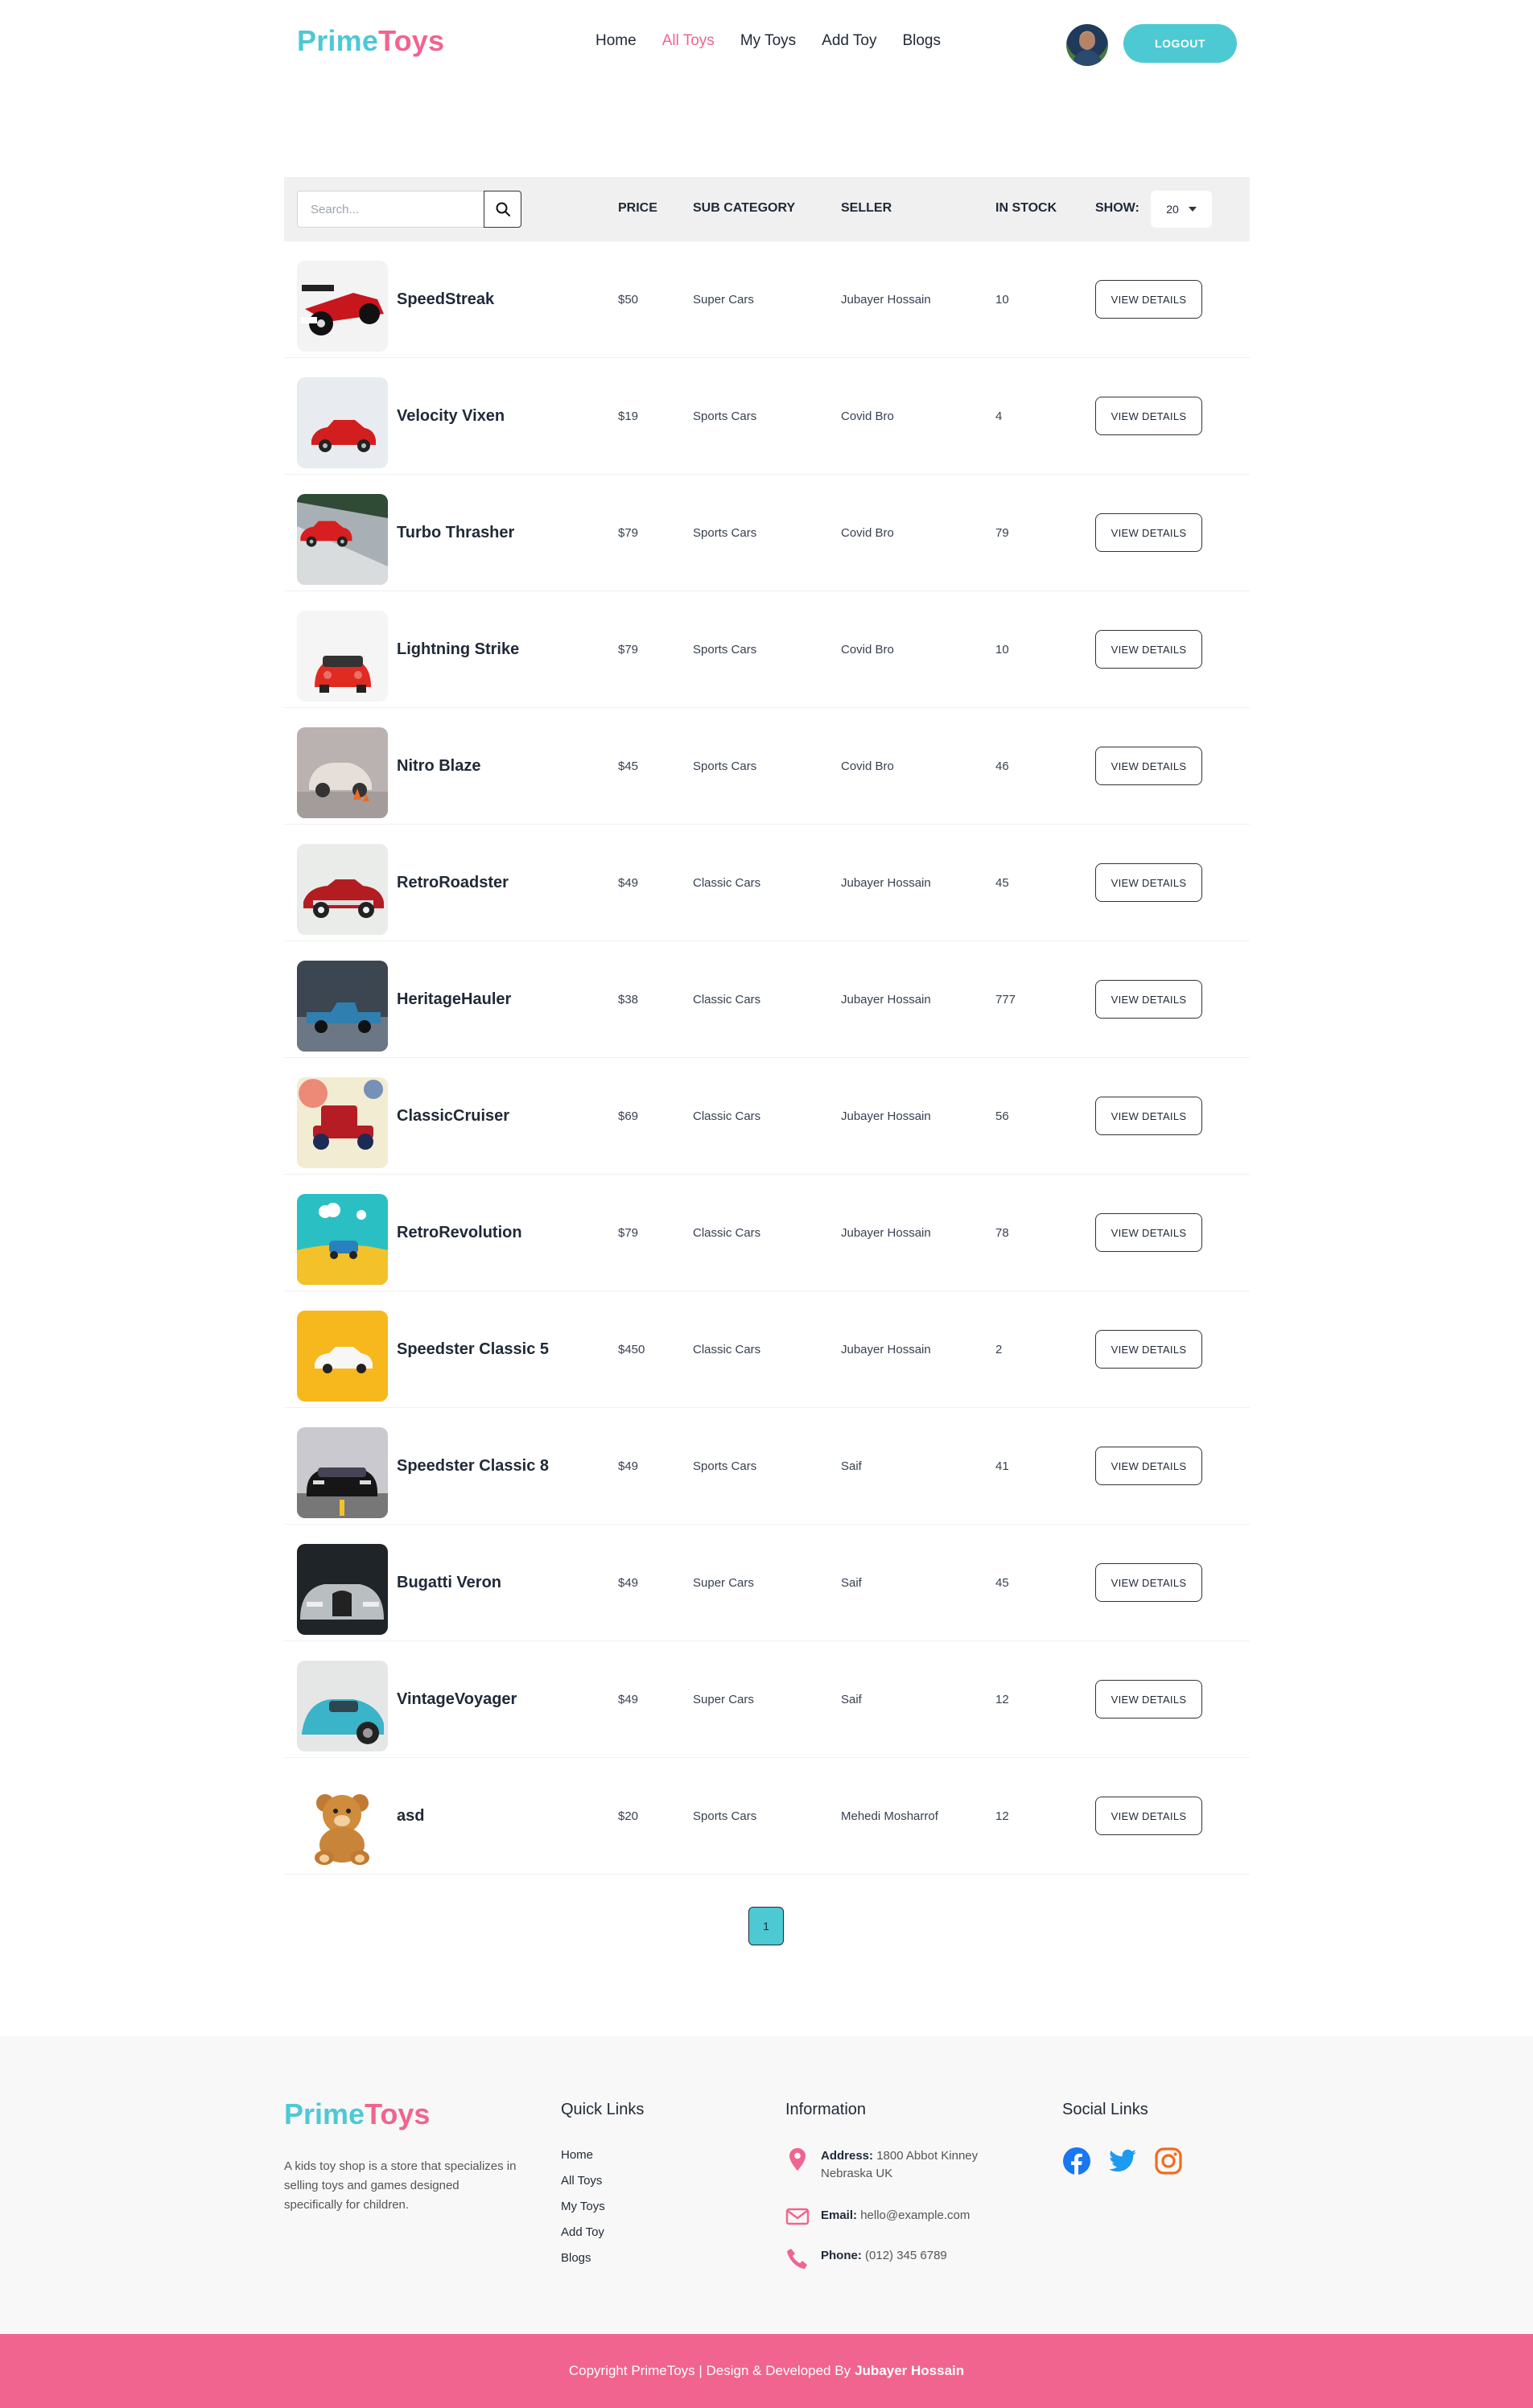 This screenshot has height=2408, width=1533. I want to click on facebook-icon, so click(1076, 2161).